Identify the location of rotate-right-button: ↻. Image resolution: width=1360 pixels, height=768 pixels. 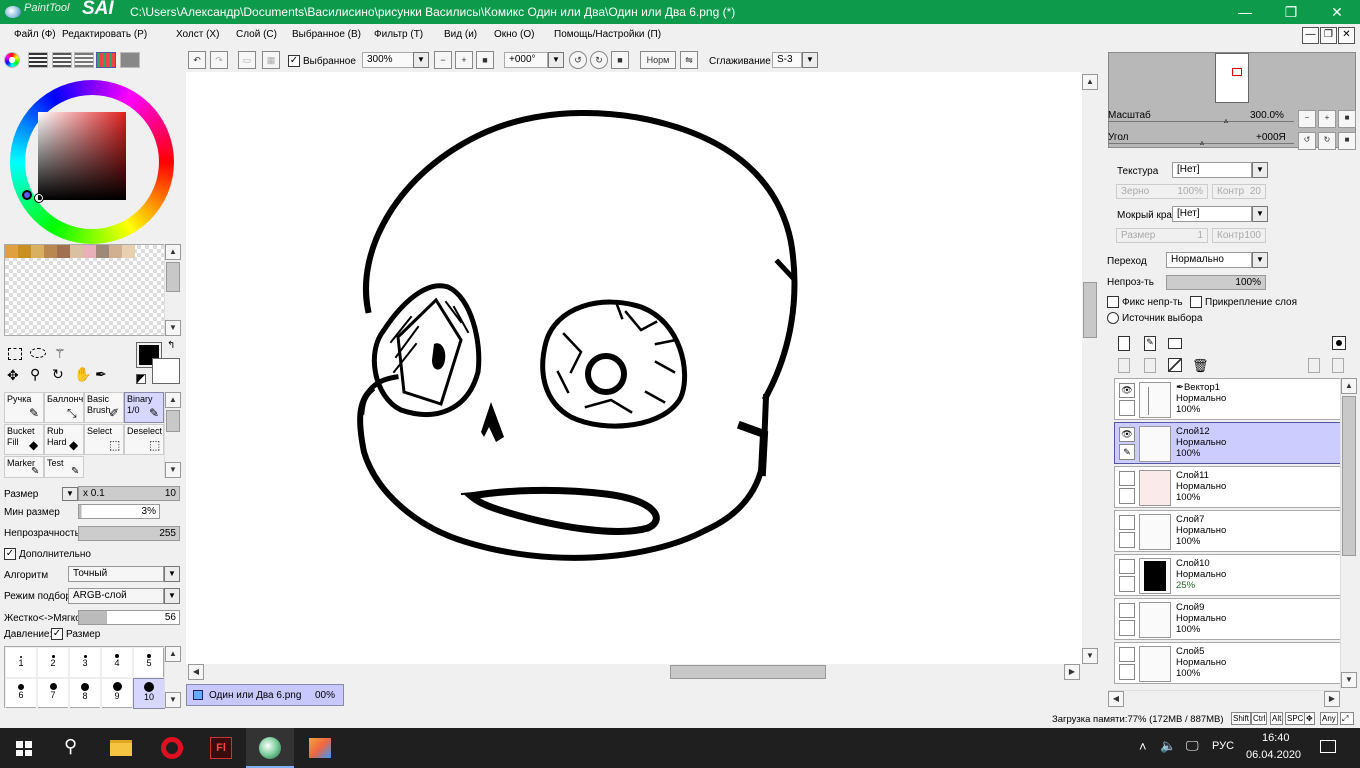
(599, 60).